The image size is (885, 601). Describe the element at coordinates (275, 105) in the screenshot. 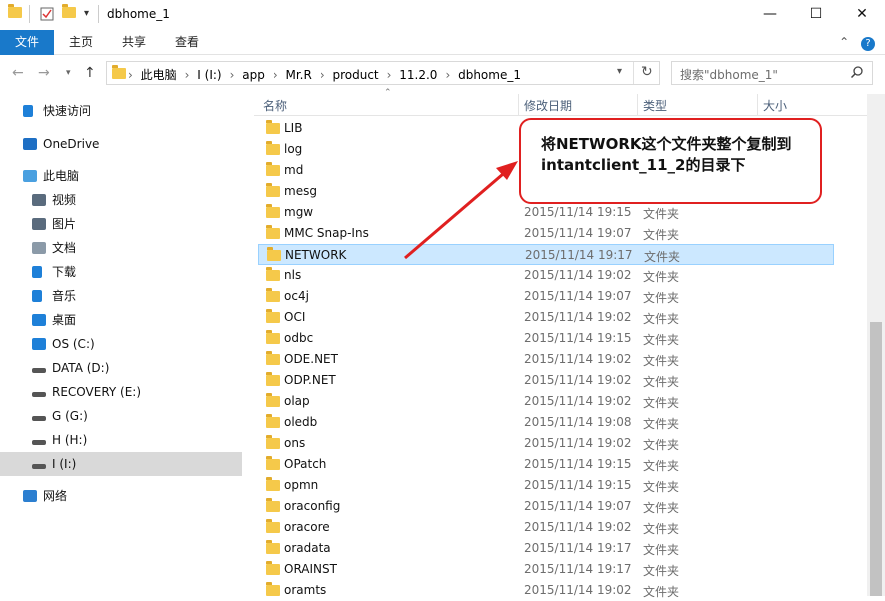

I see `column-name: 名称` at that location.